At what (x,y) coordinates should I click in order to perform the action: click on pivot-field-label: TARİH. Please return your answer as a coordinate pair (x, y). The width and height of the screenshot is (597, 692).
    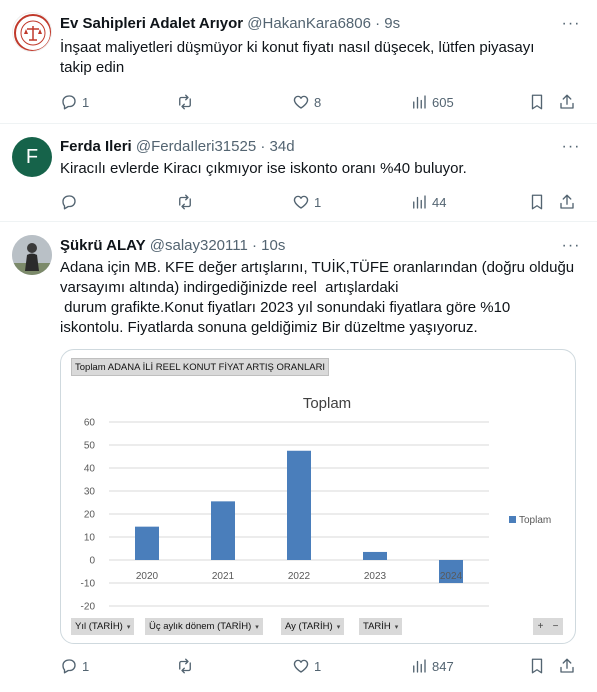
    Looking at the image, I should click on (377, 626).